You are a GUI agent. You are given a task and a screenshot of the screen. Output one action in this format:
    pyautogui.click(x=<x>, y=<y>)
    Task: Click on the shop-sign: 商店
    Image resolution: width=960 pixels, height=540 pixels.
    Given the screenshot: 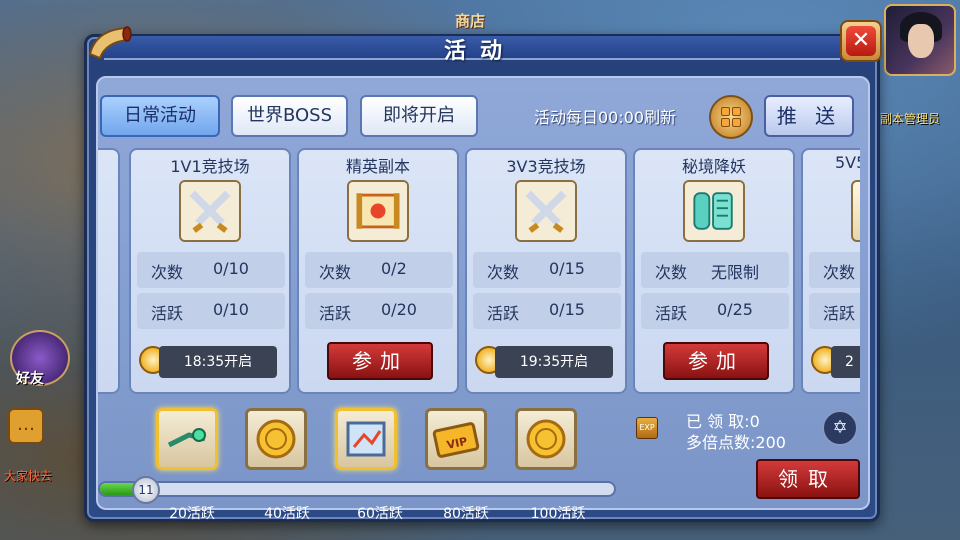 What is the action you would take?
    pyautogui.click(x=470, y=21)
    